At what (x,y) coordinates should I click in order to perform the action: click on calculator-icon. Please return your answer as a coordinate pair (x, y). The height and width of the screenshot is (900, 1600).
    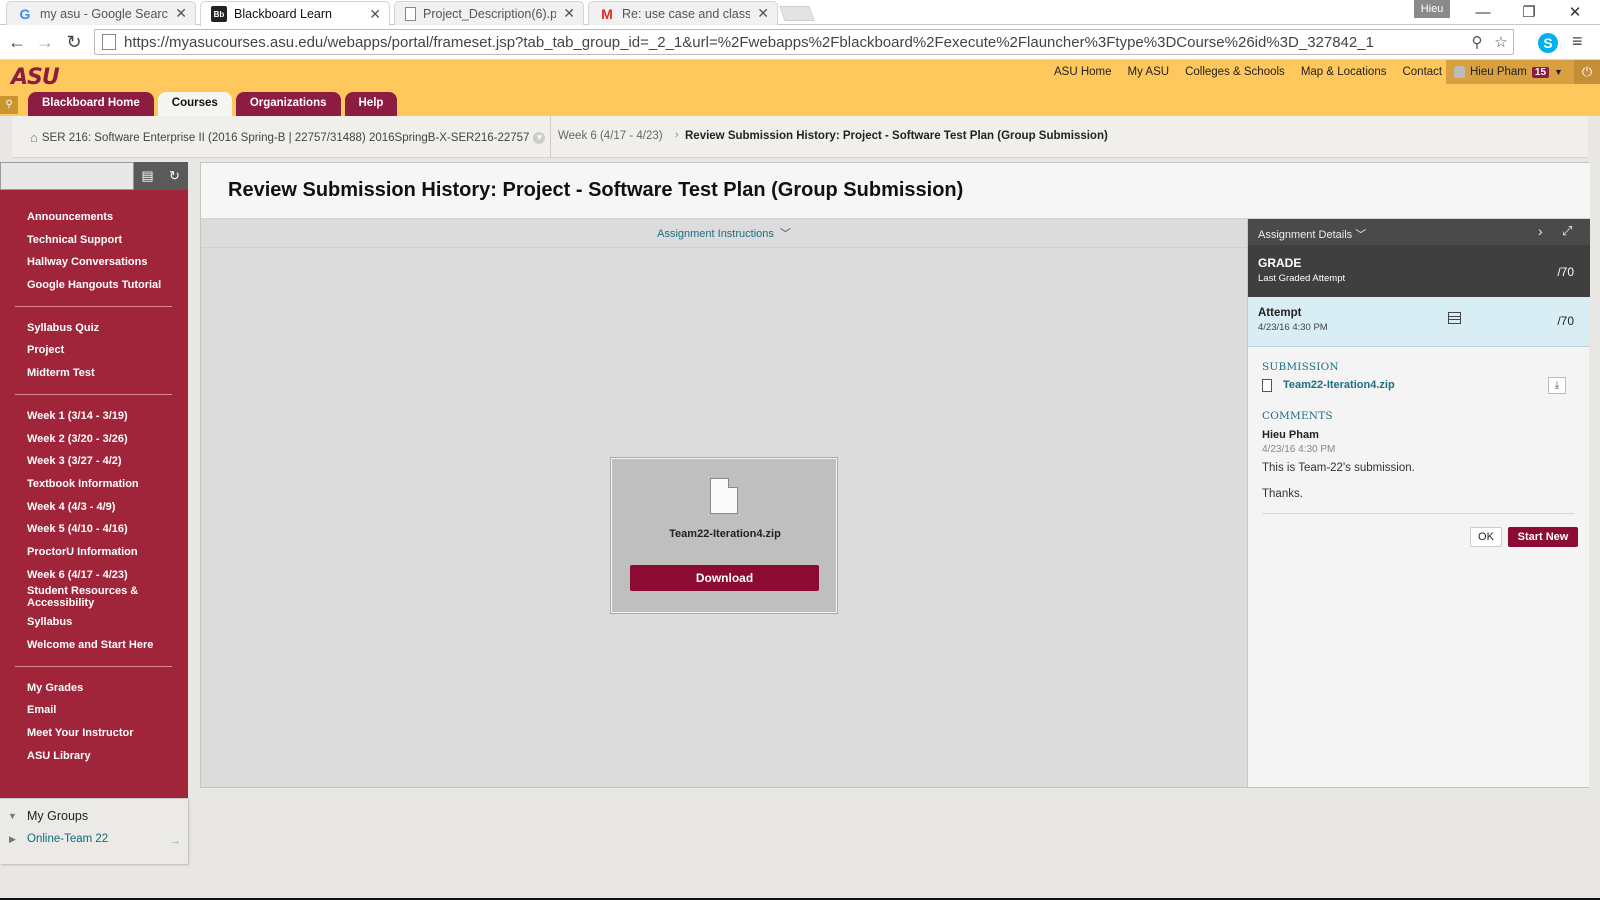
    Looking at the image, I should click on (1454, 318).